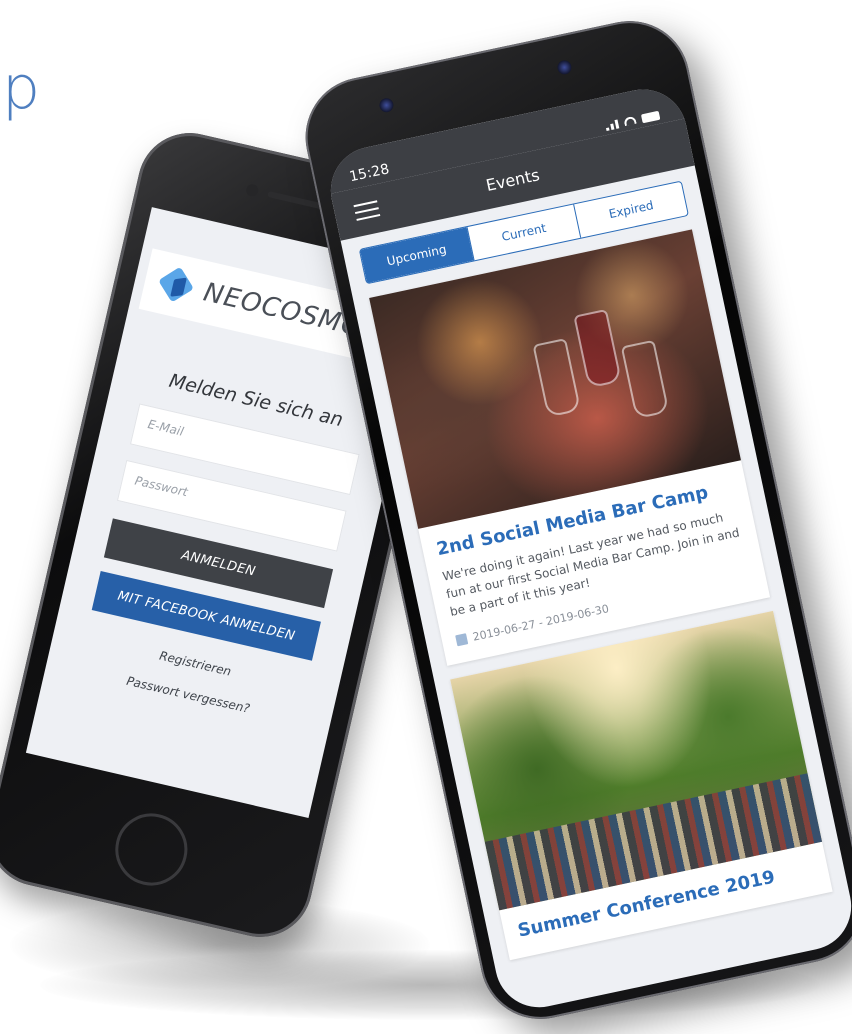  What do you see at coordinates (367, 210) in the screenshot?
I see `menu-icon` at bounding box center [367, 210].